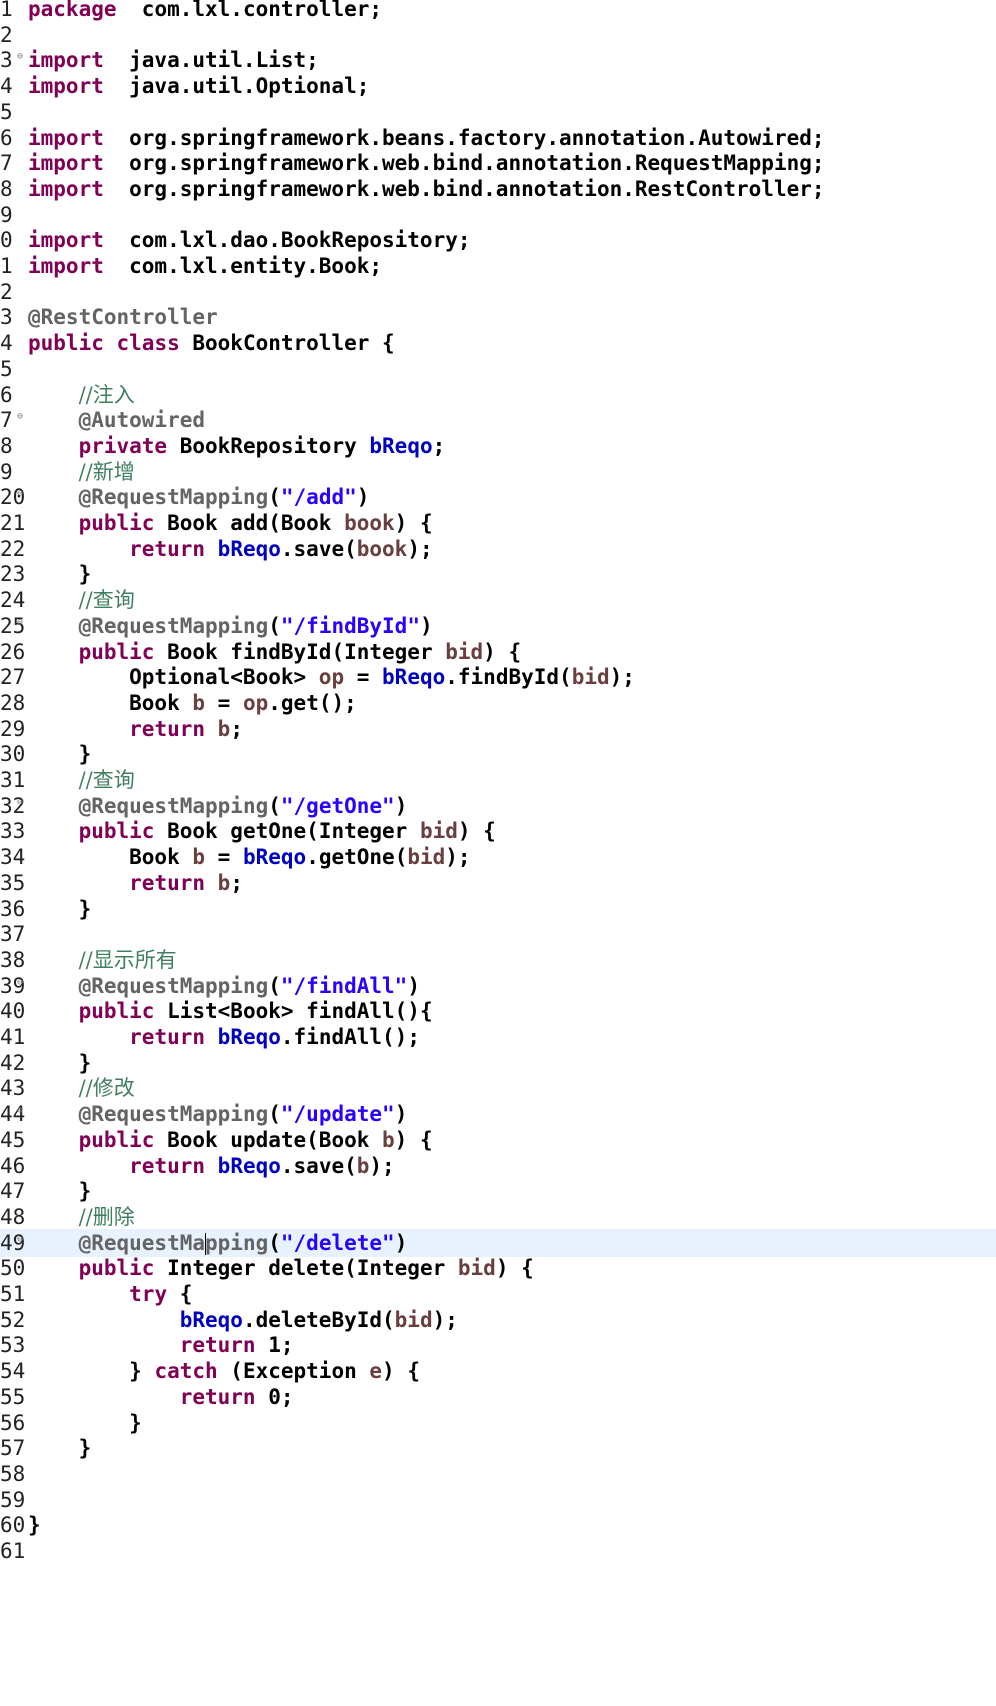 The height and width of the screenshot is (1706, 996). What do you see at coordinates (498, 240) in the screenshot?
I see `code-line: 0 import com.lxl.dao.BookRepository;` at bounding box center [498, 240].